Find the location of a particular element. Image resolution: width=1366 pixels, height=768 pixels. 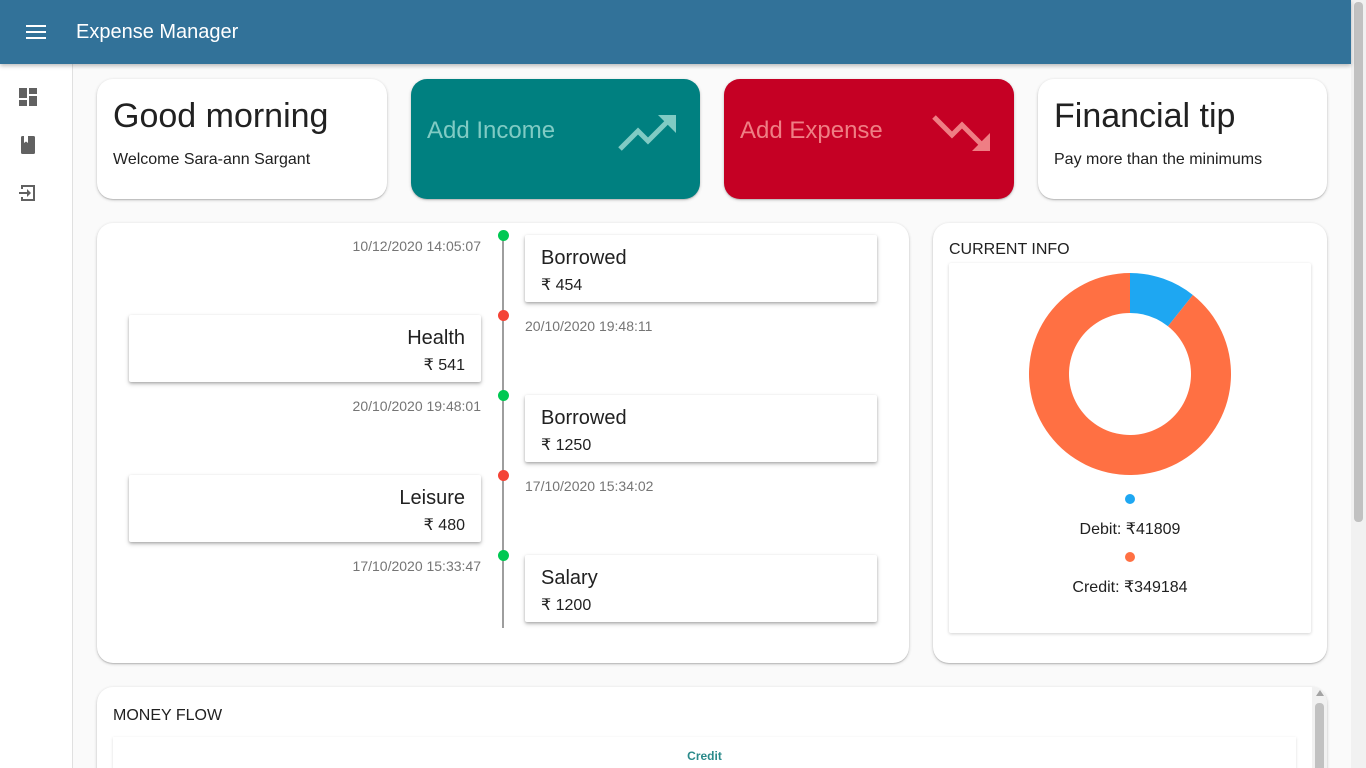

entry-amount: ₹ 454 is located at coordinates (562, 285).